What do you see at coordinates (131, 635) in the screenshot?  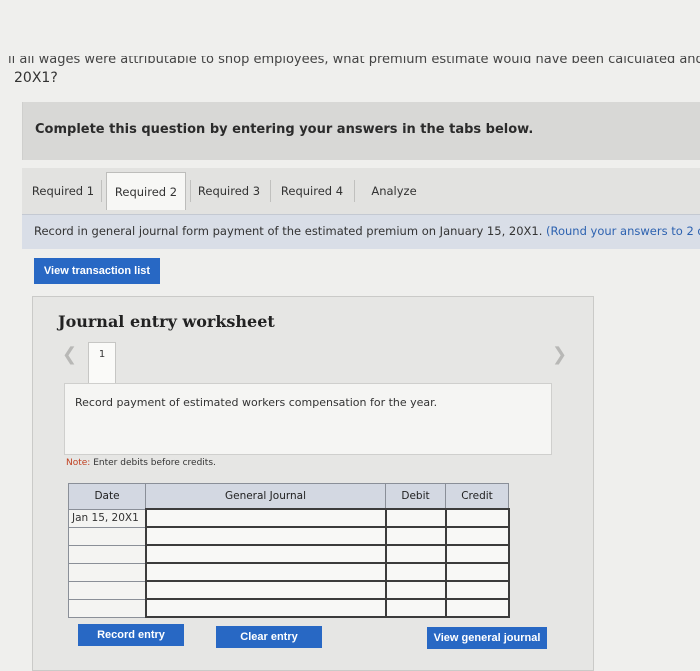 I see `record-entry-button: Record entry` at bounding box center [131, 635].